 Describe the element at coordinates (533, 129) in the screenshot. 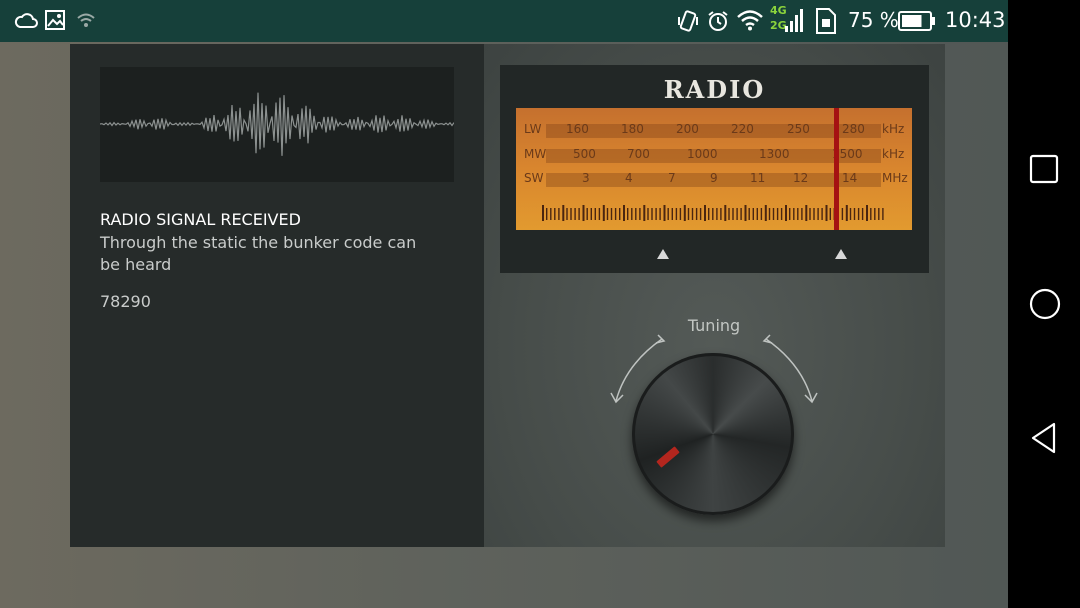

I see `band-label: LW` at that location.